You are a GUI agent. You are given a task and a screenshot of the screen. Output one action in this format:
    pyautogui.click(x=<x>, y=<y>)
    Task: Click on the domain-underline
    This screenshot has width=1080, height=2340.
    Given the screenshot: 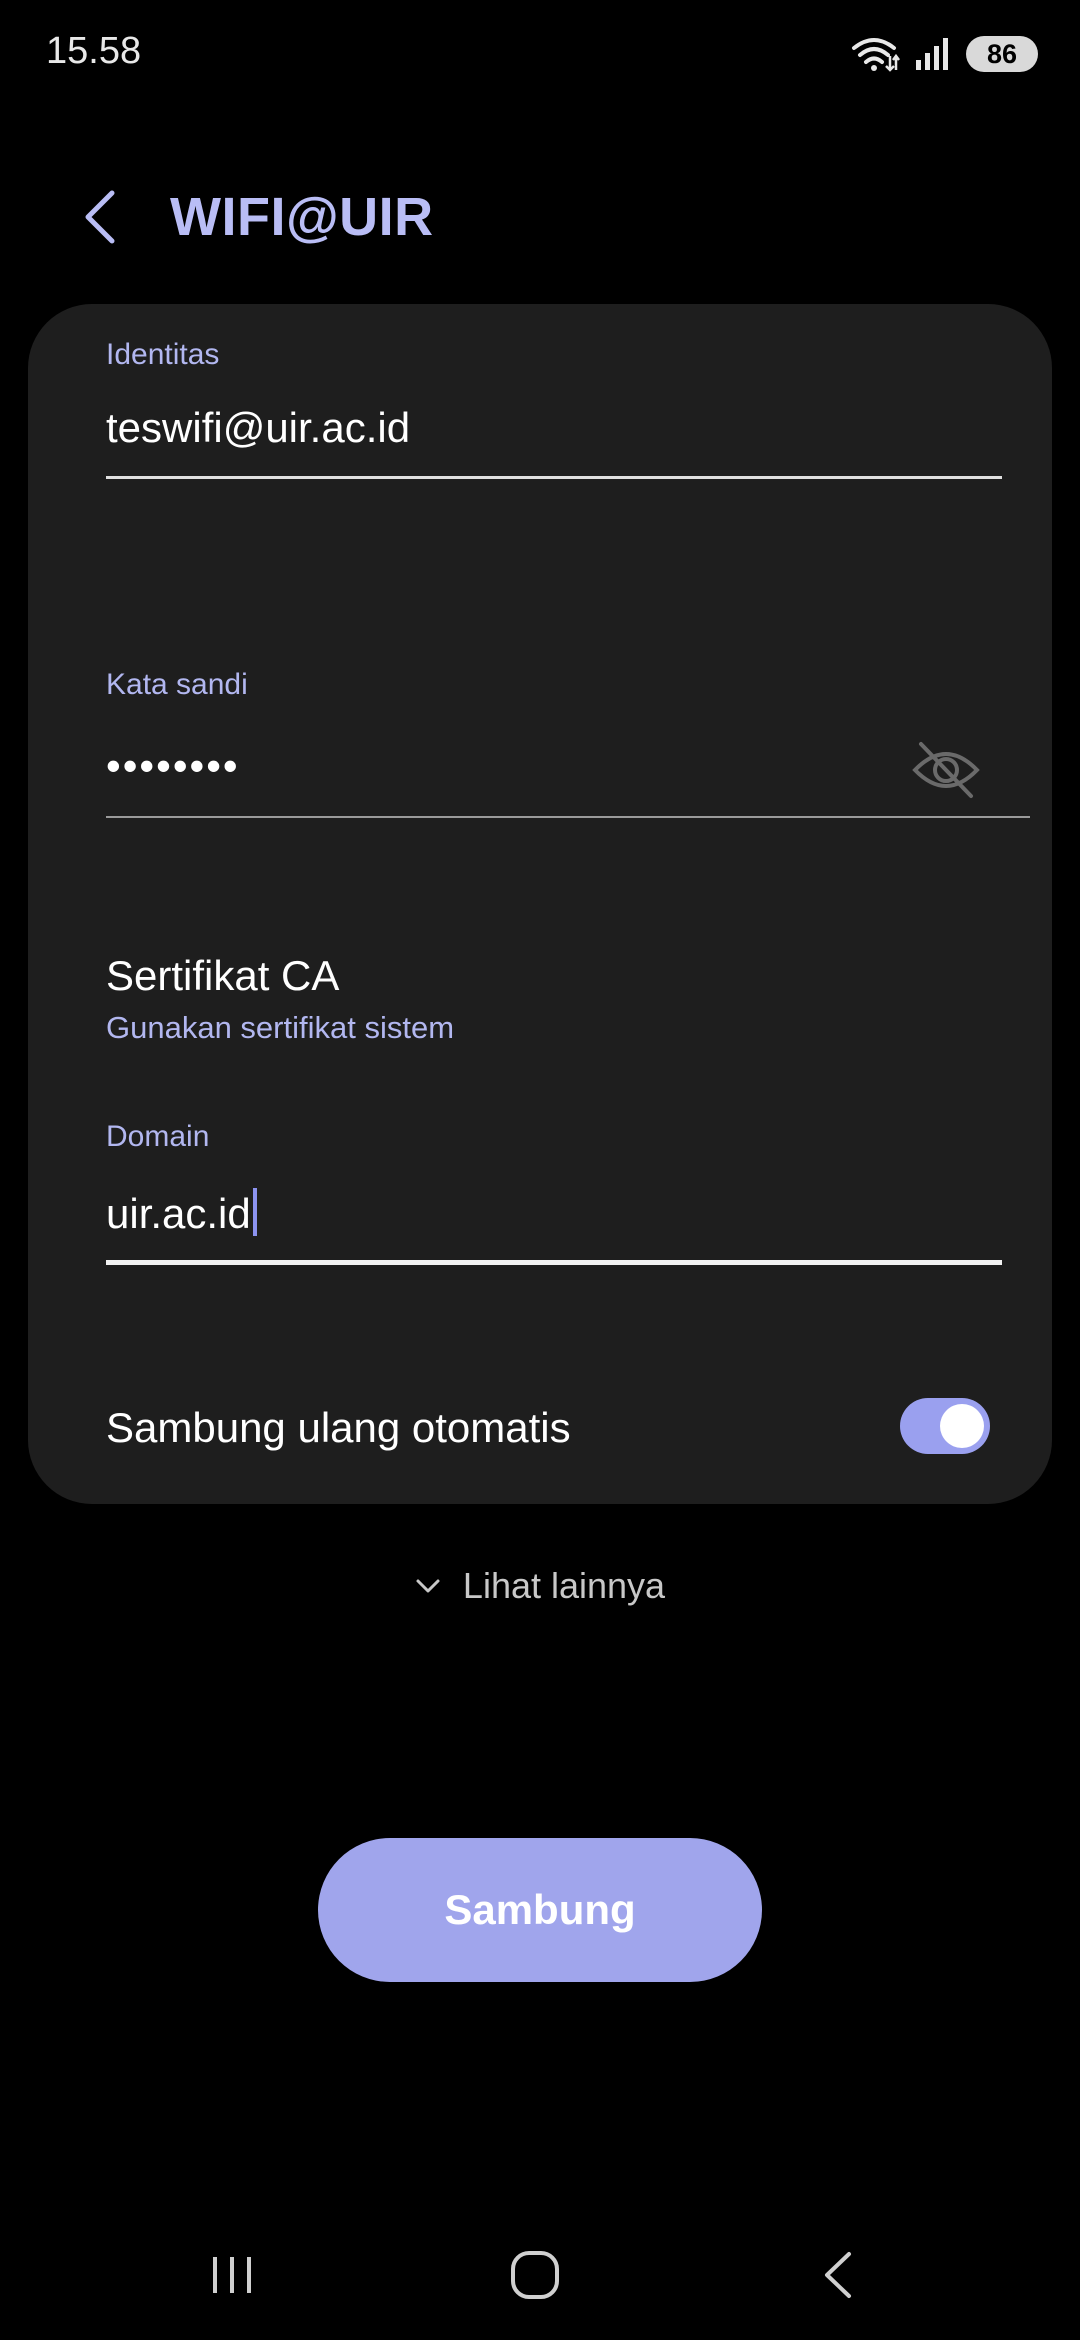 What is the action you would take?
    pyautogui.click(x=554, y=1262)
    